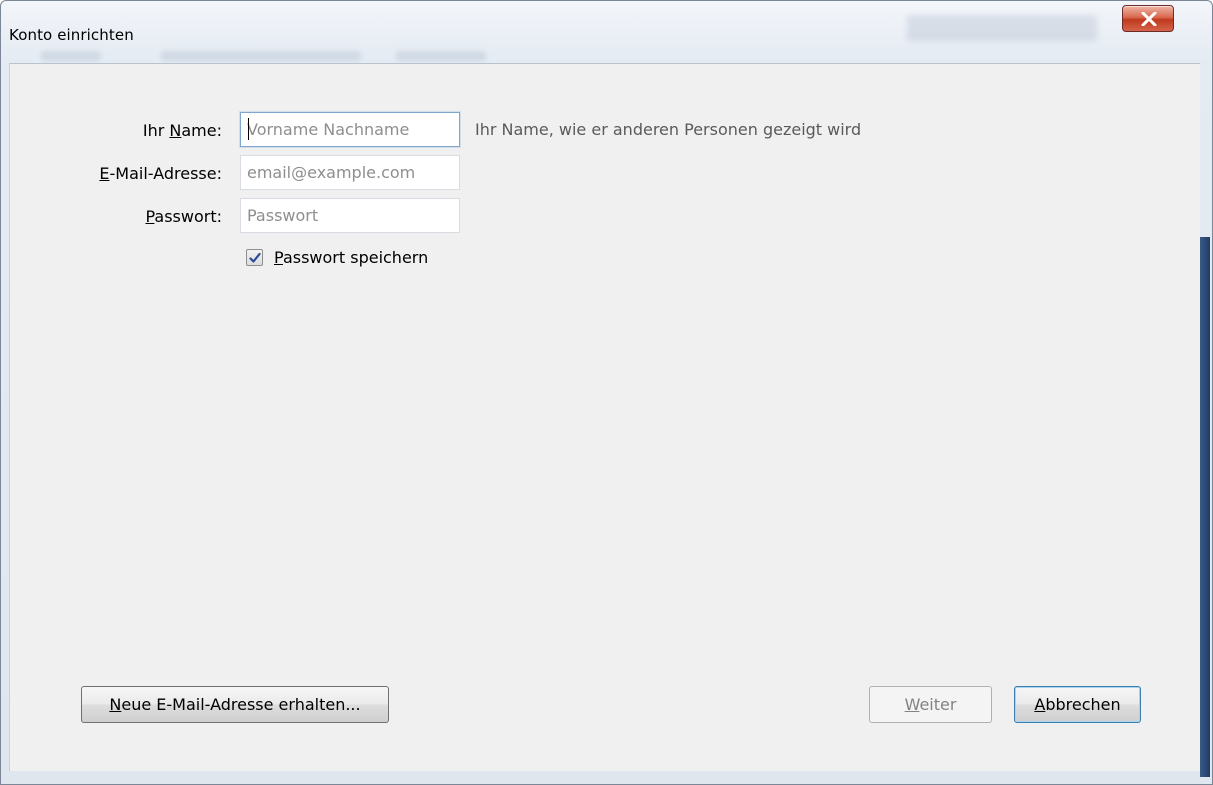 The width and height of the screenshot is (1213, 785). I want to click on save-password-checkbox, so click(254, 257).